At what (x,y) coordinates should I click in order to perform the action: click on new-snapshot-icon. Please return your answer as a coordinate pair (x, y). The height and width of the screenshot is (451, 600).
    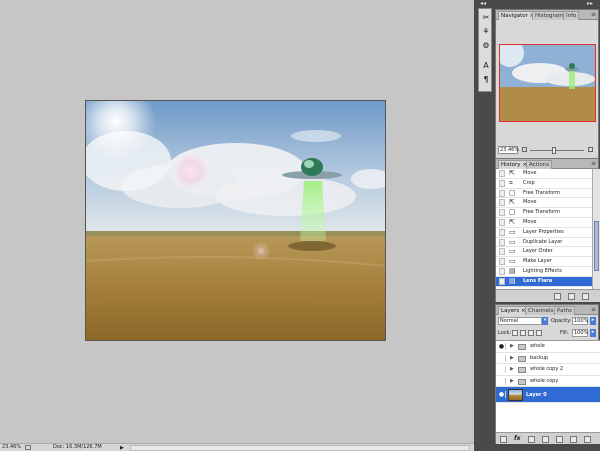
    Looking at the image, I should click on (571, 296).